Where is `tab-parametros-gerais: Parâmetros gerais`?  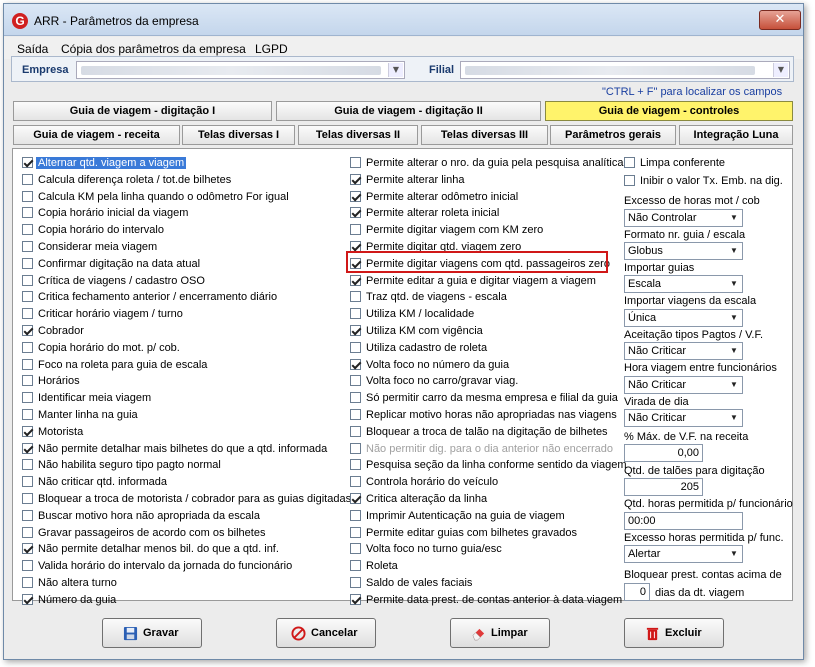
tab-parametros-gerais: Parâmetros gerais is located at coordinates (613, 135).